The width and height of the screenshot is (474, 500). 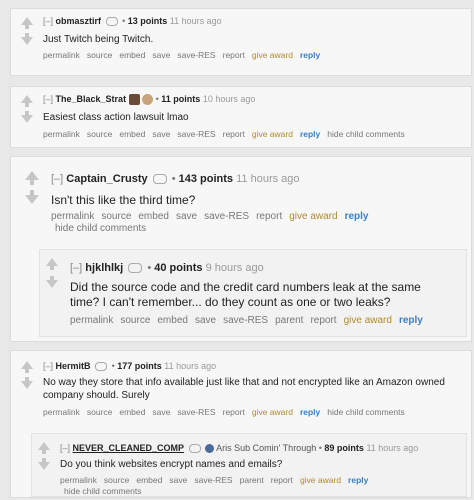 I want to click on comment-author: NEVER_CLEANED_COMP, so click(x=129, y=448).